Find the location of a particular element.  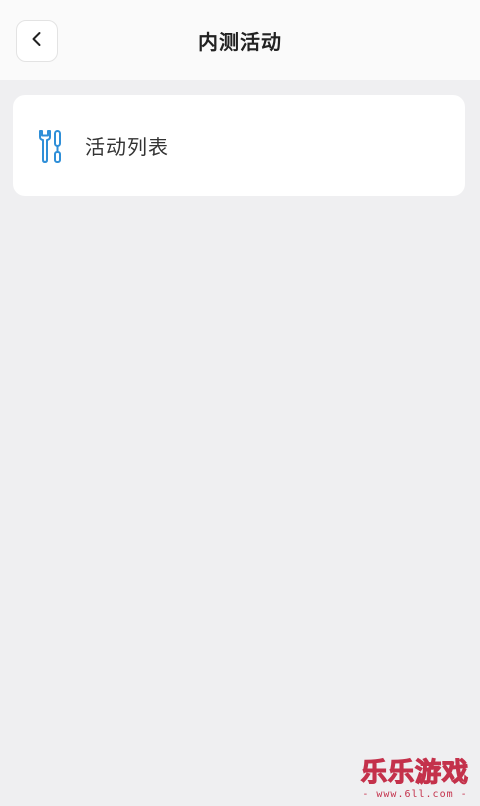

watermark-subtitle: - www.6ll.com - is located at coordinates (415, 794).